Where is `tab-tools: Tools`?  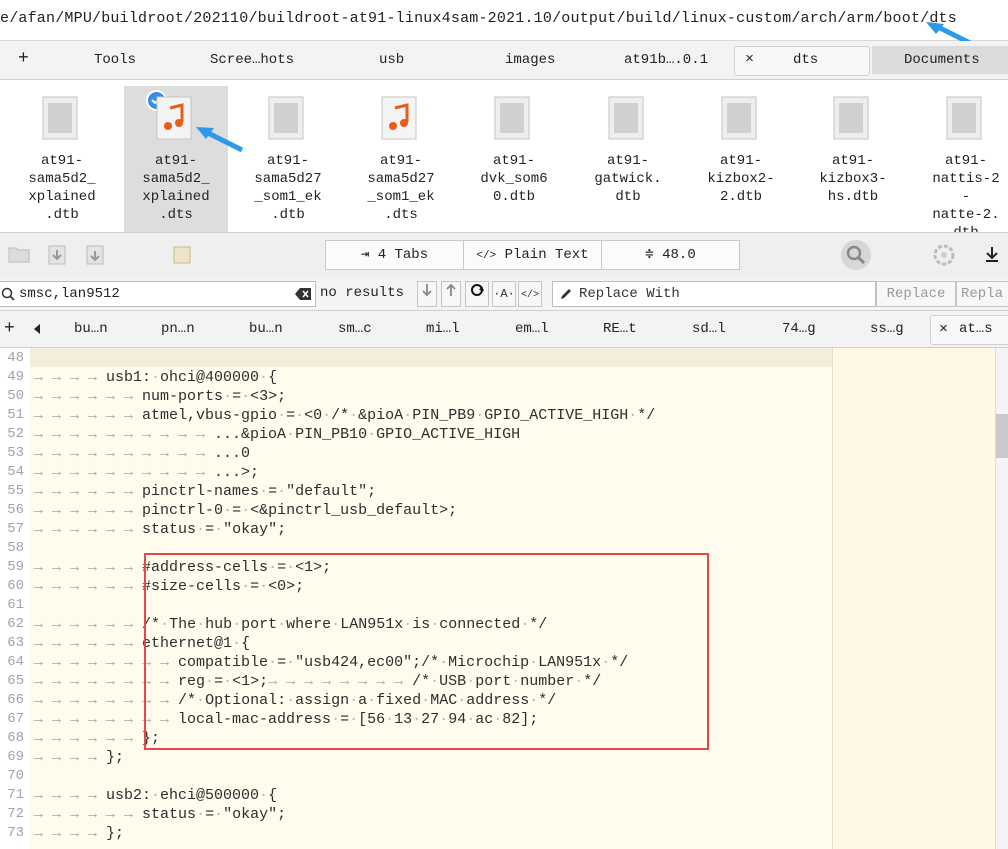
tab-tools: Tools is located at coordinates (115, 60).